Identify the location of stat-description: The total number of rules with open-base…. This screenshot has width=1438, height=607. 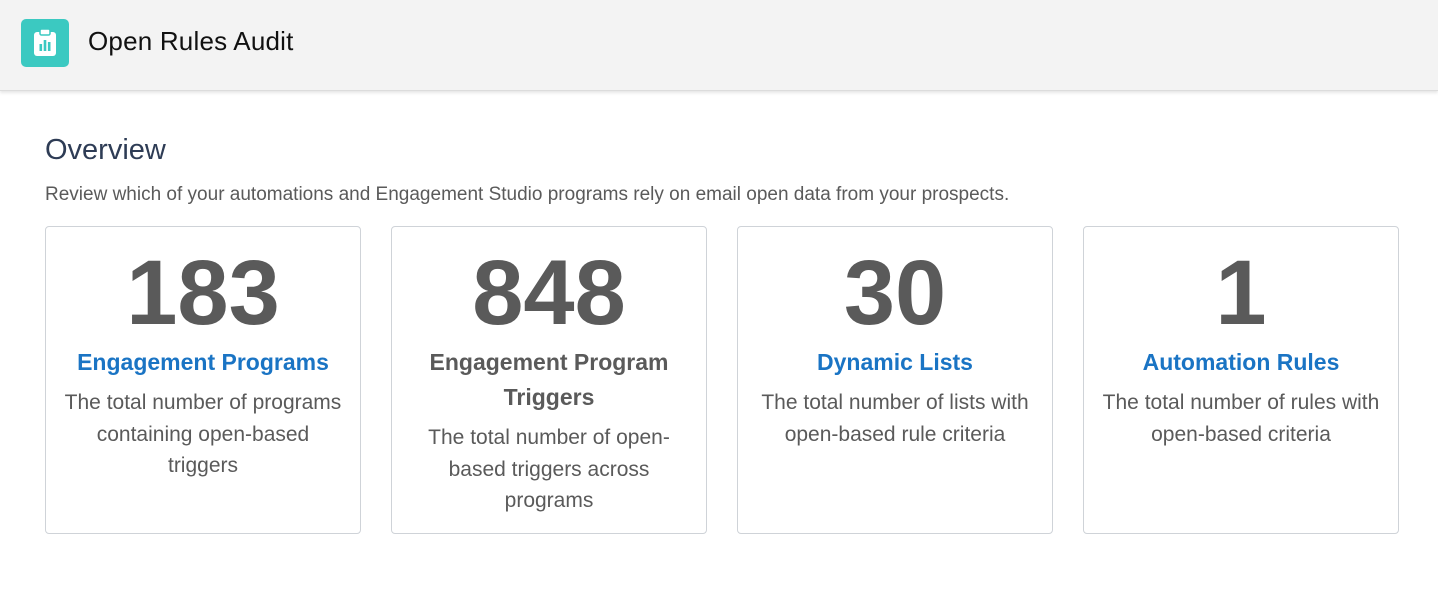
(1241, 418).